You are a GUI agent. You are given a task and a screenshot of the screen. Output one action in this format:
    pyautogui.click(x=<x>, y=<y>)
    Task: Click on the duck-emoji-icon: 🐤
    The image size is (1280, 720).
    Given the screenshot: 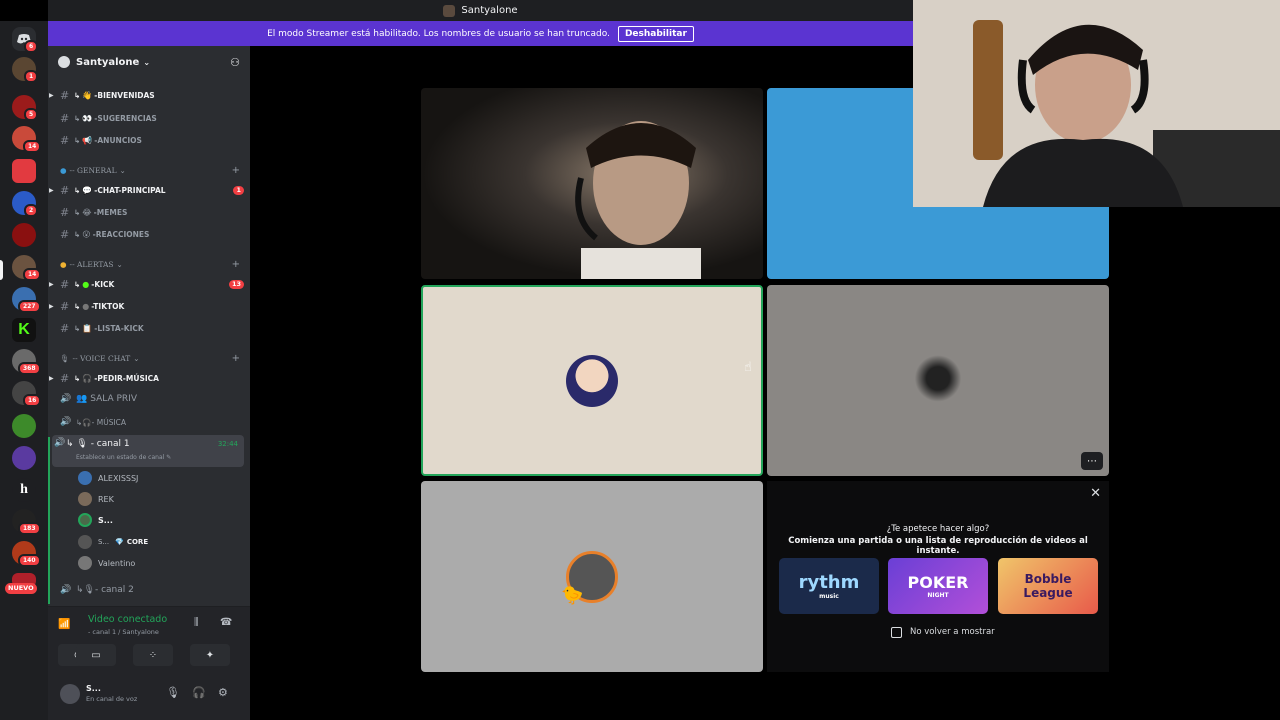 What is the action you would take?
    pyautogui.click(x=572, y=595)
    